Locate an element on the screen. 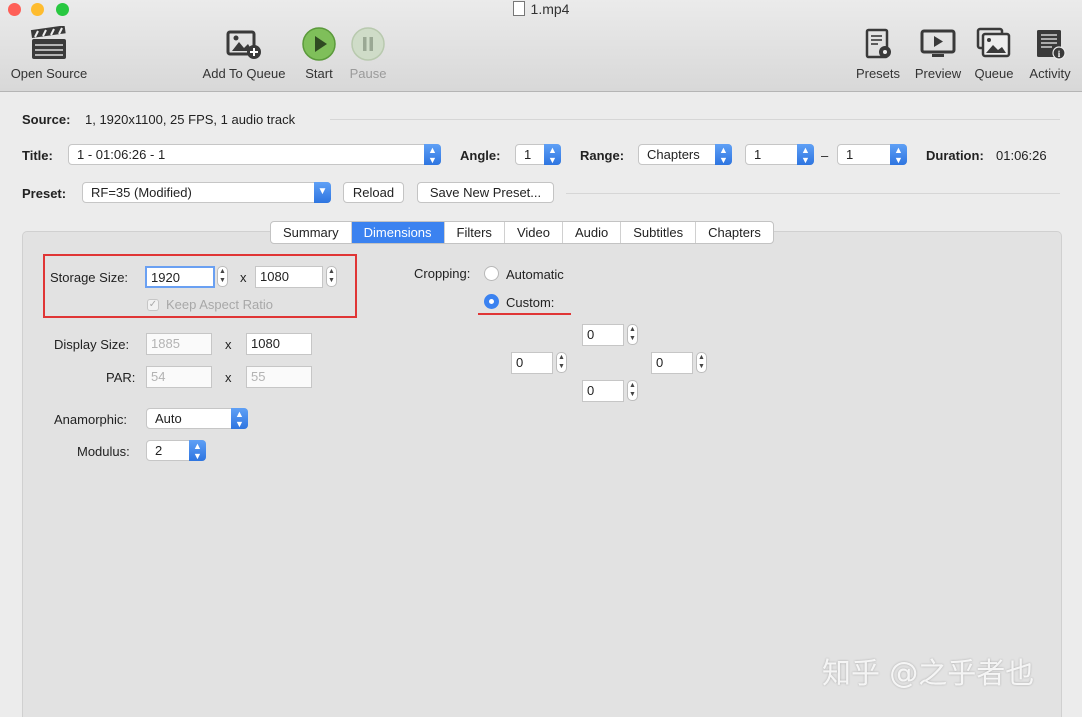  storage-width-input: 1920 is located at coordinates (180, 277).